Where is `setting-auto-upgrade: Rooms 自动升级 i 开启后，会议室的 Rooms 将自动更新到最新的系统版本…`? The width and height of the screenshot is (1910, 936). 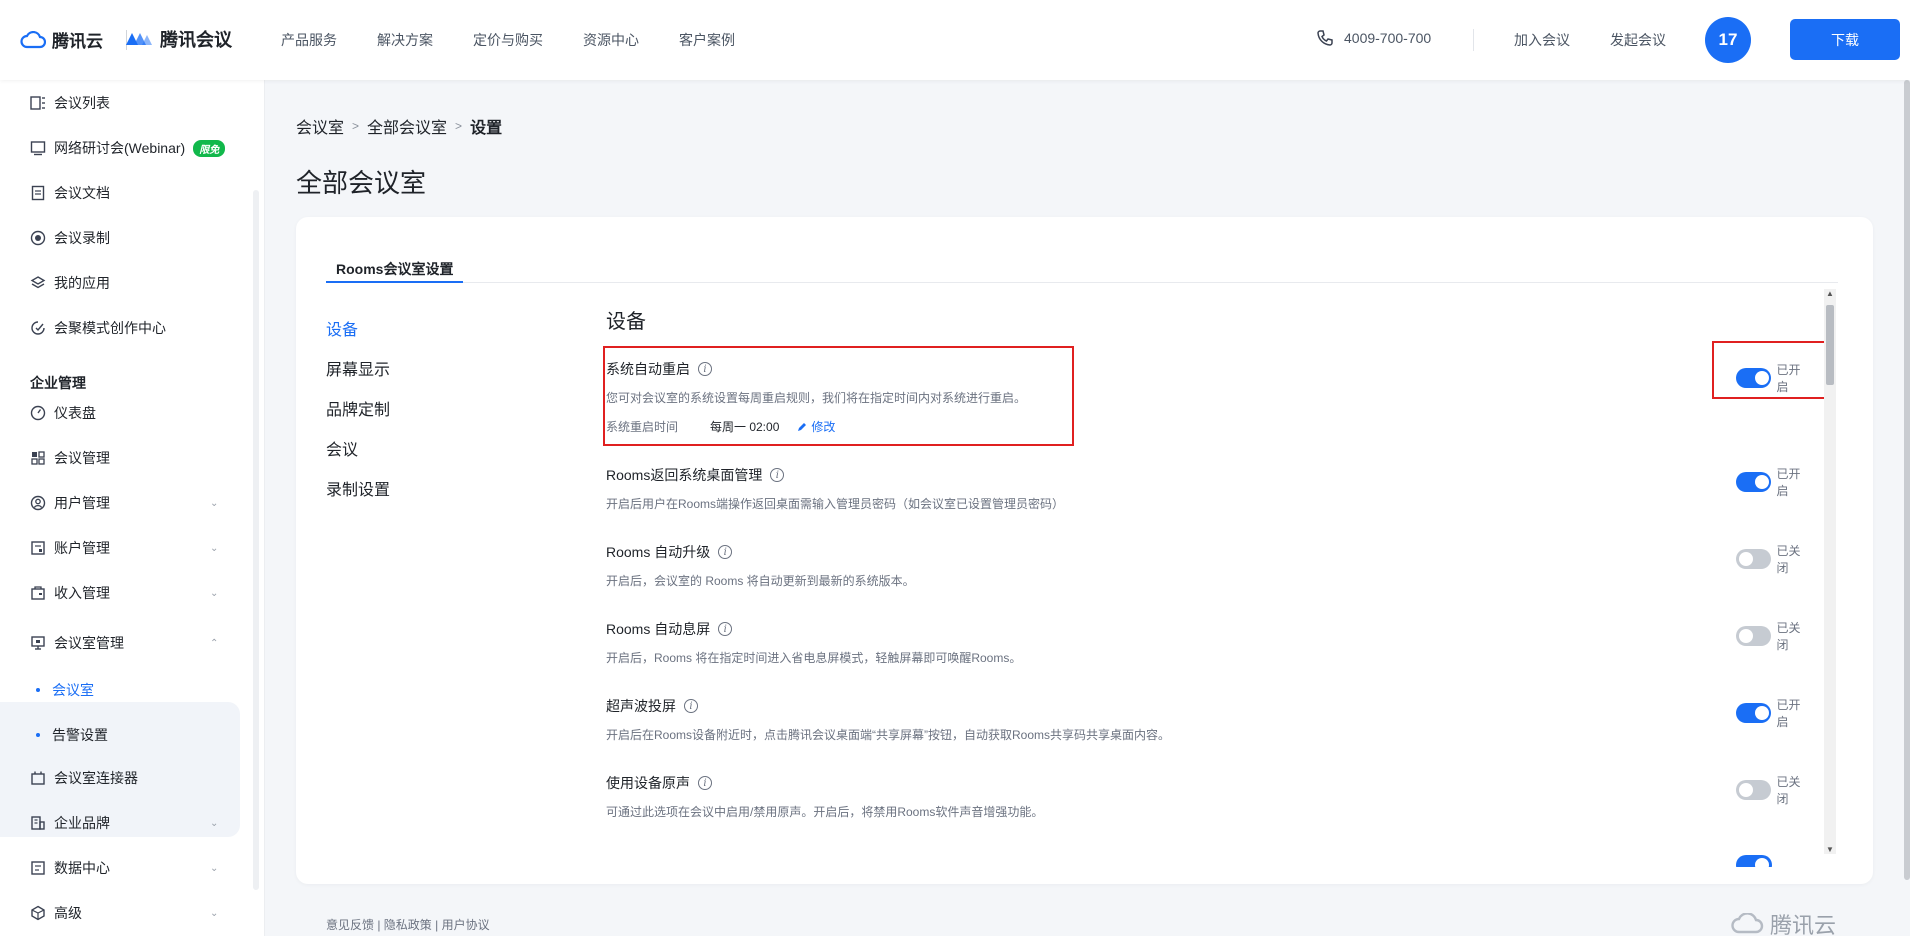 setting-auto-upgrade: Rooms 自动升级 i 开启后，会议室的 Rooms 将自动更新到最新的系统版本… is located at coordinates (1206, 565).